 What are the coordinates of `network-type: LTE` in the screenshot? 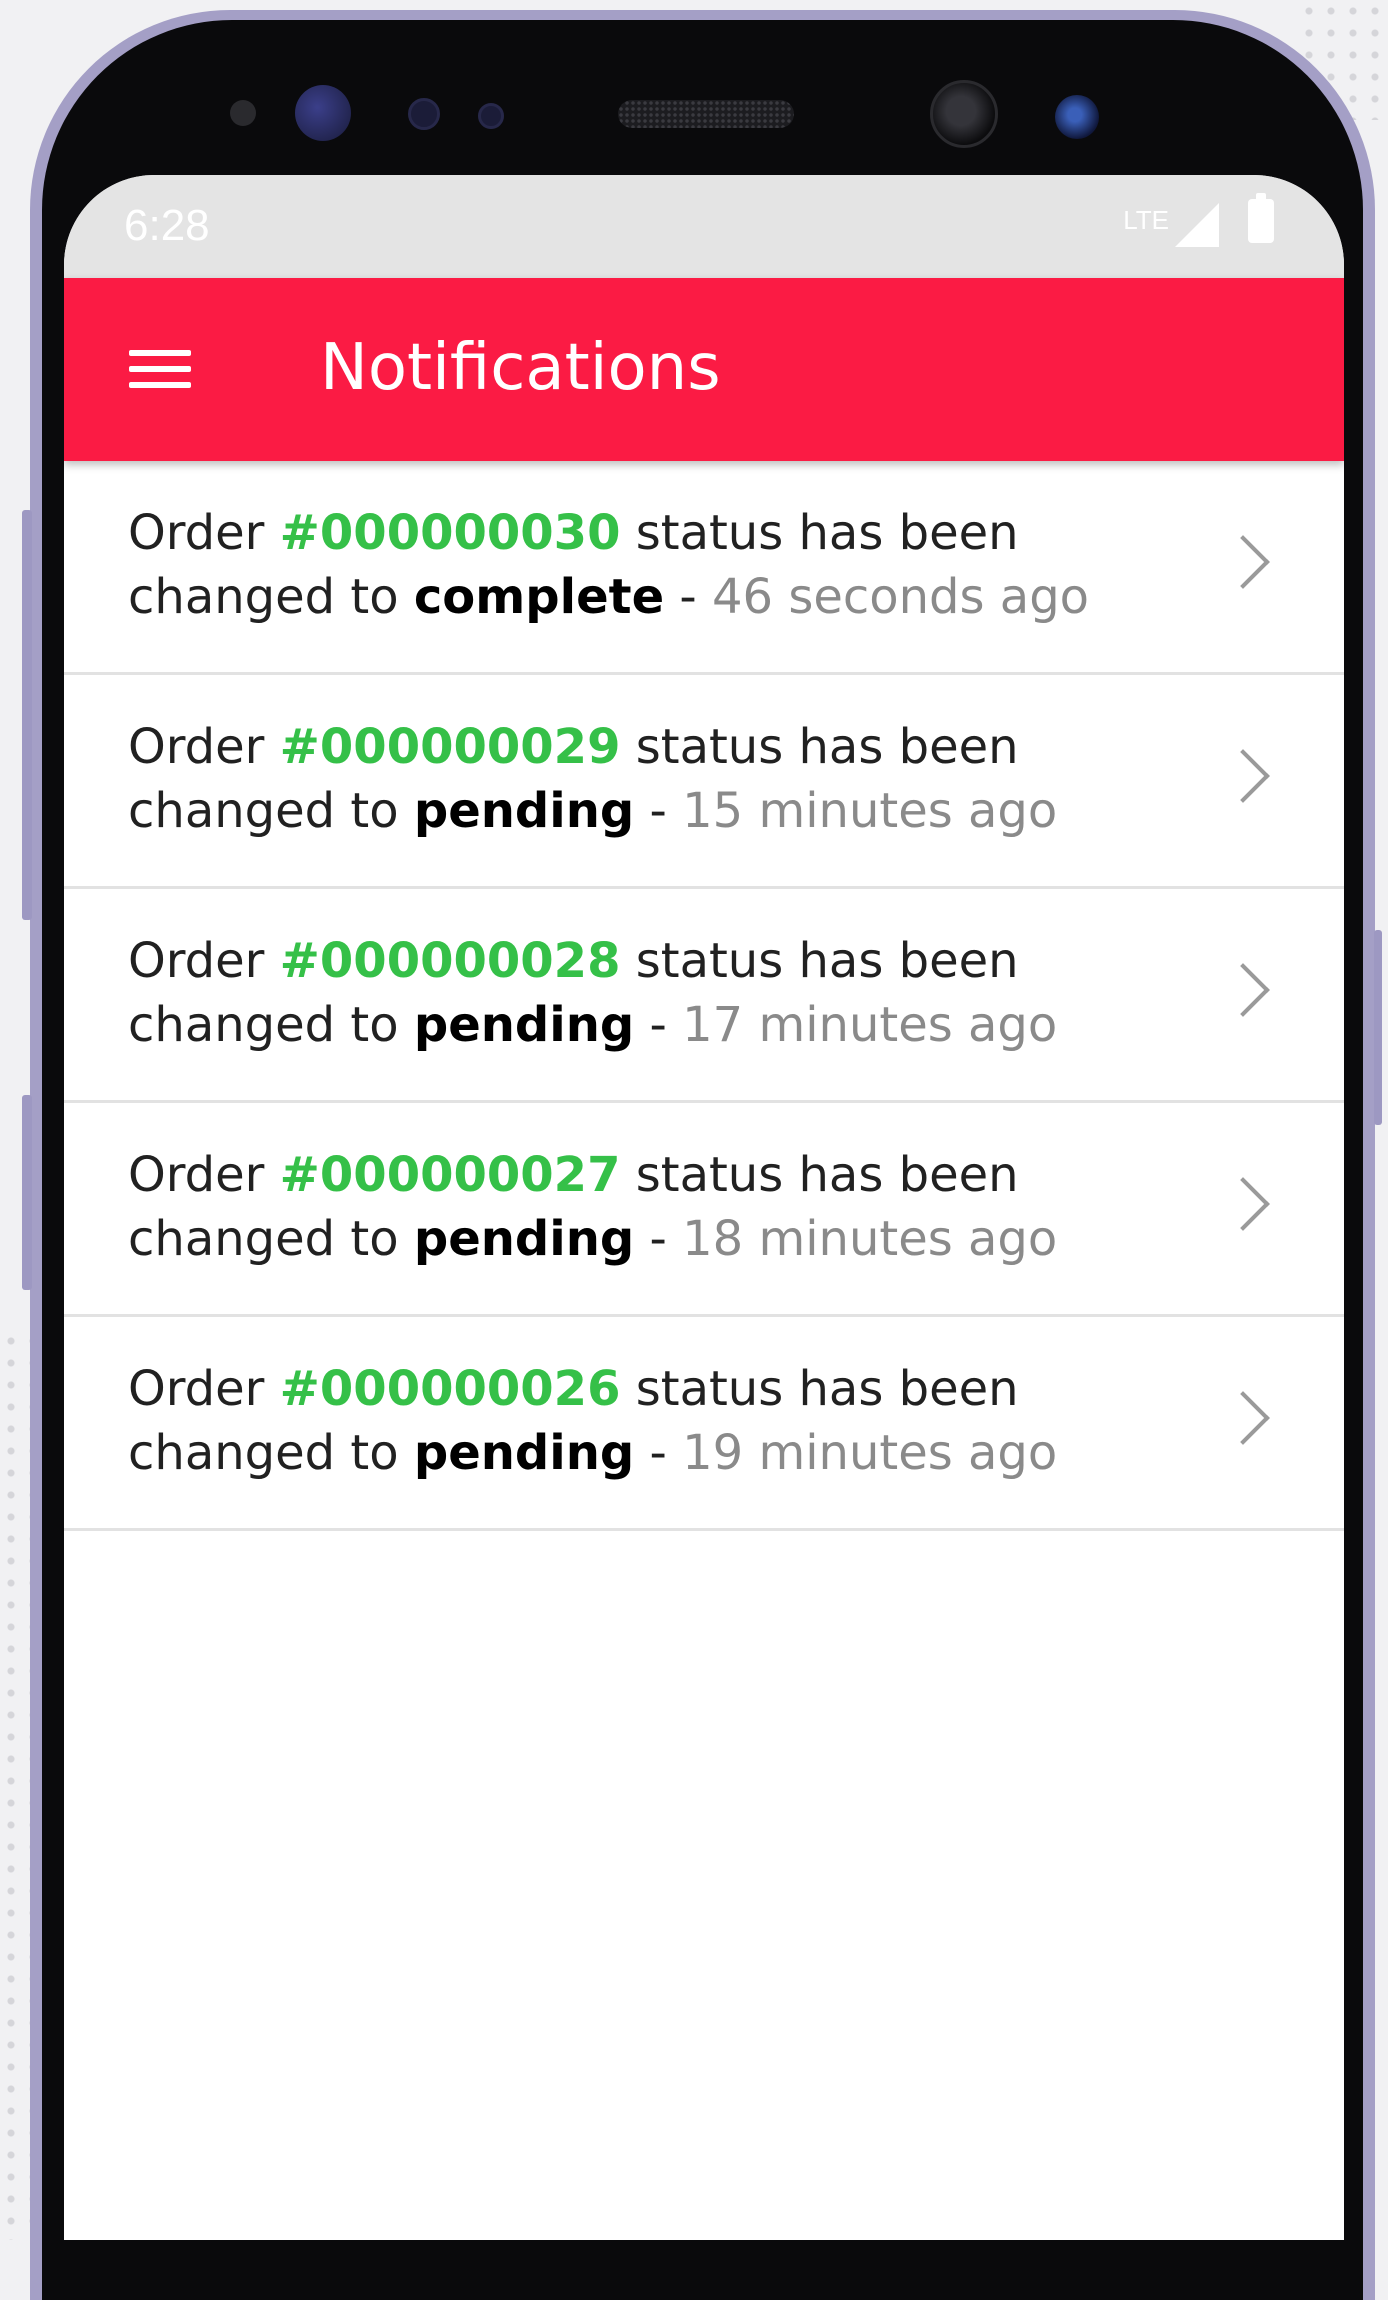 It's located at (1146, 220).